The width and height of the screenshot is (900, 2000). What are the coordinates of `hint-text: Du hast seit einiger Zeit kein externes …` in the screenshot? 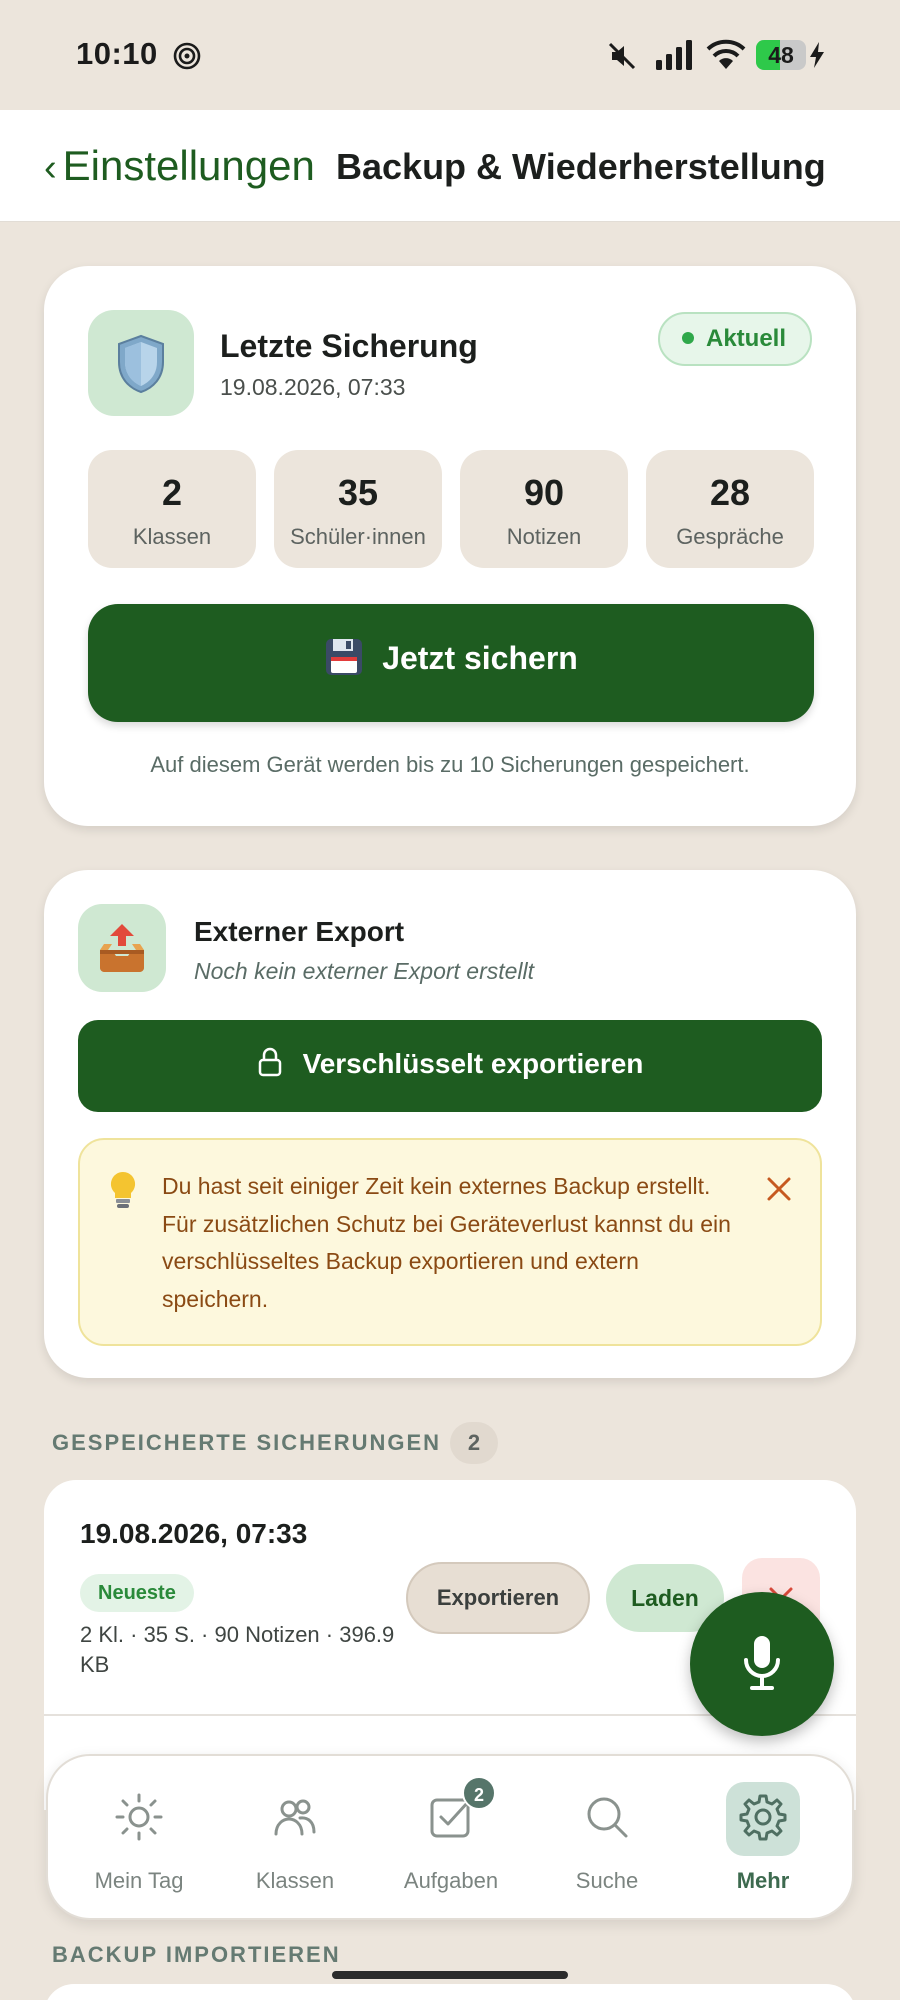 It's located at (446, 1242).